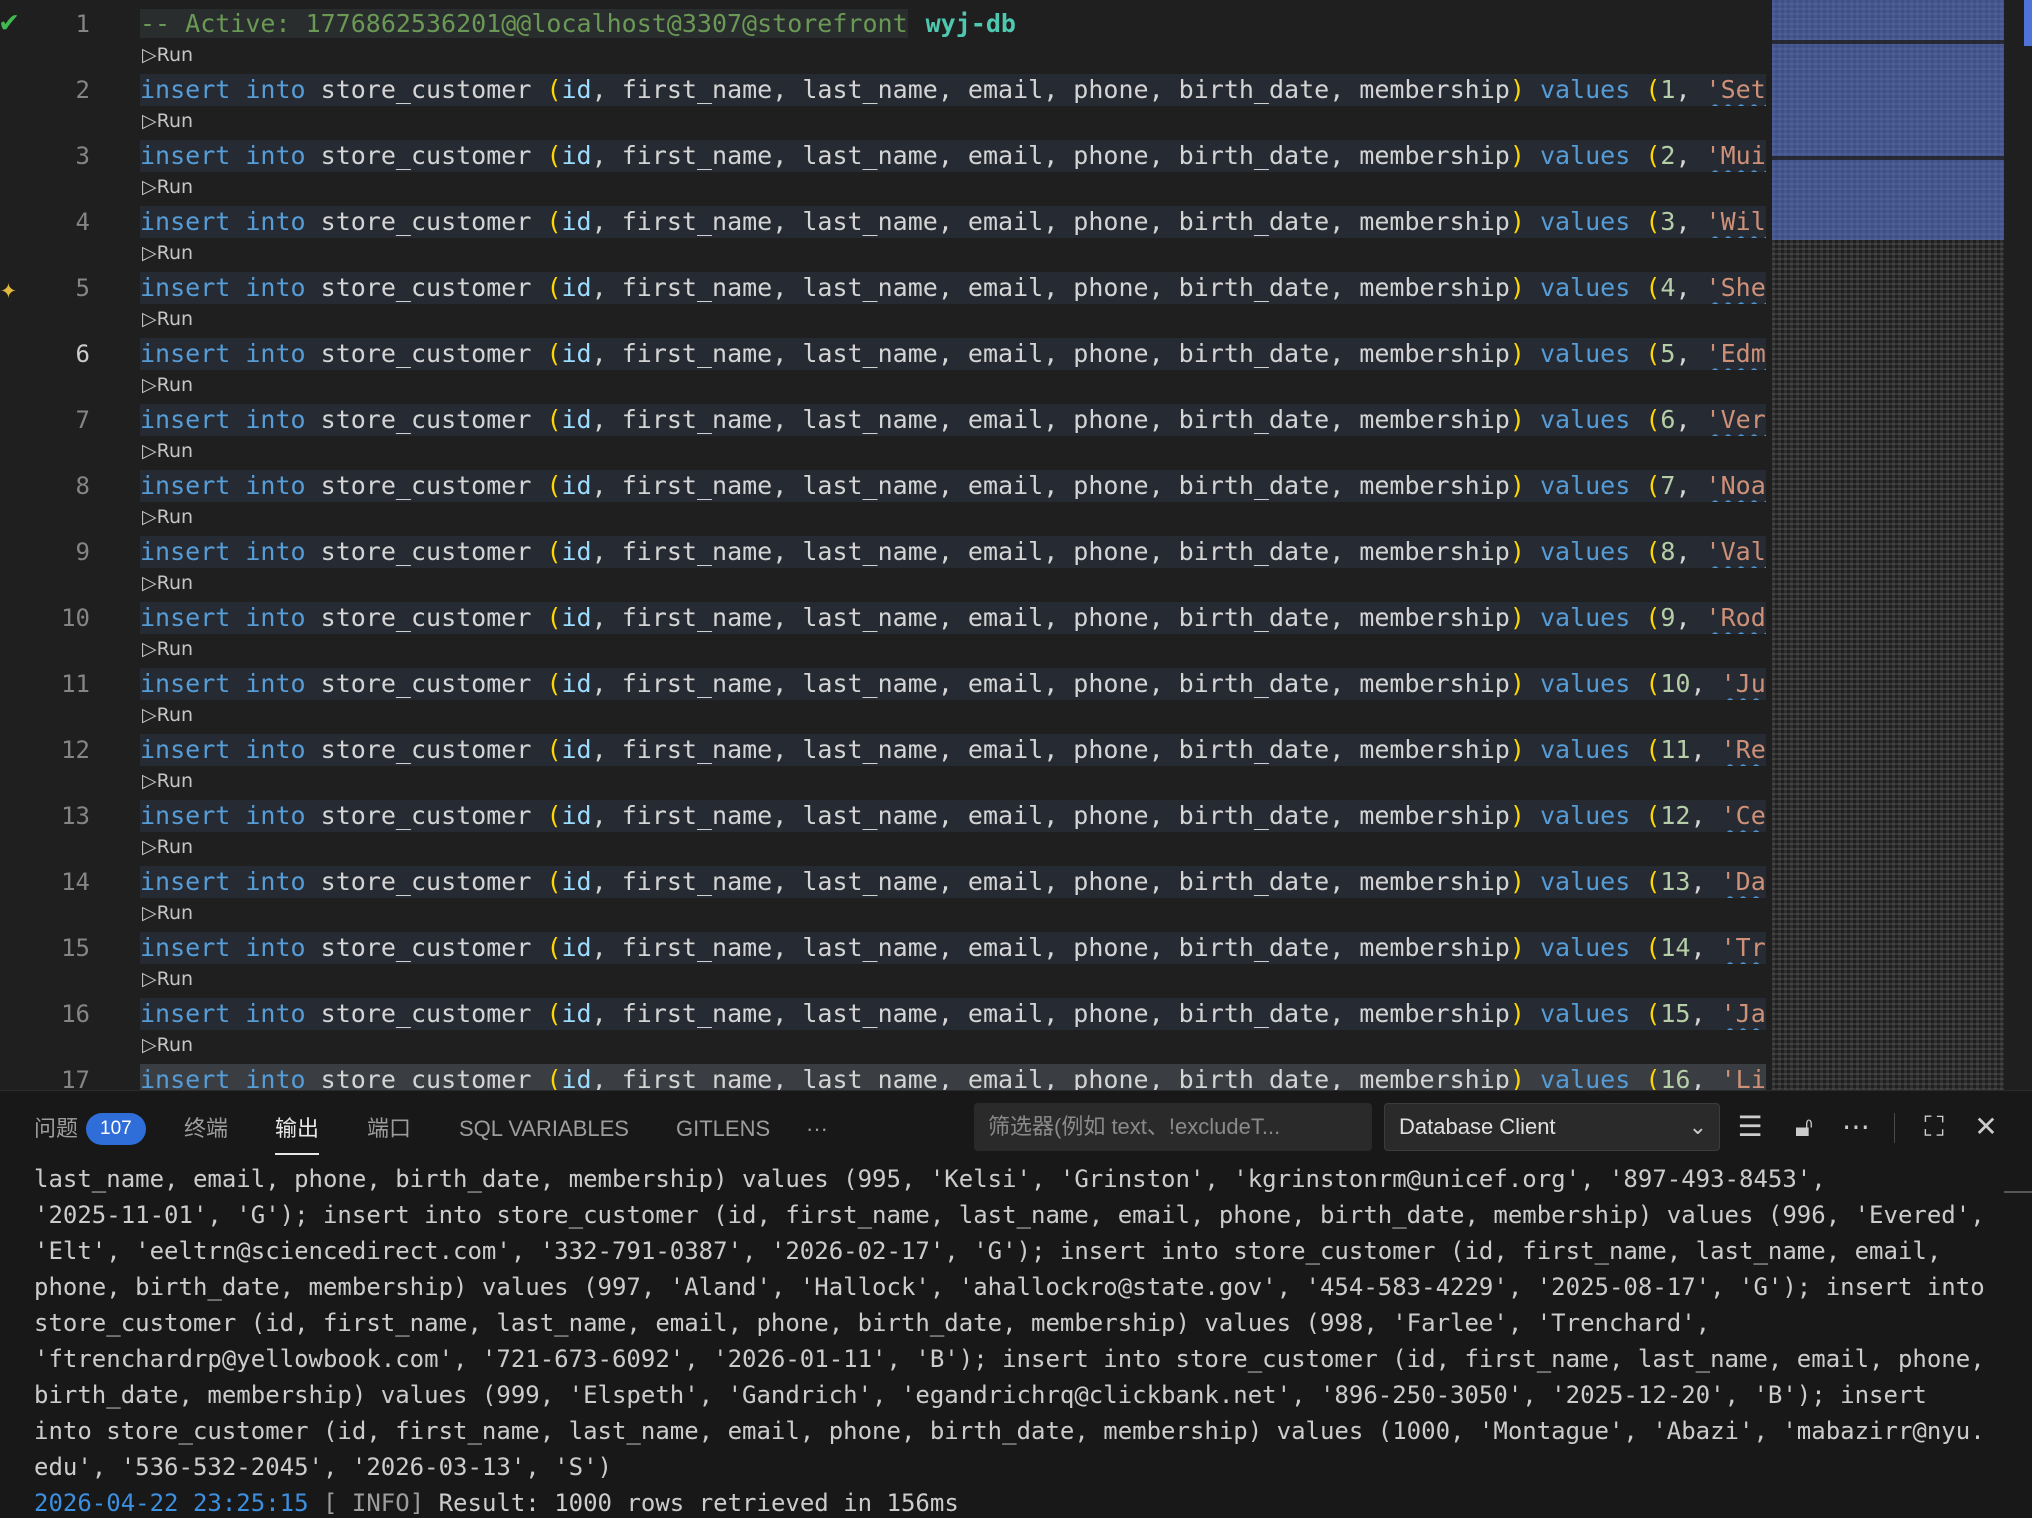 Image resolution: width=2032 pixels, height=1518 pixels. I want to click on editor-scrollbar-thumb, so click(2028, 23).